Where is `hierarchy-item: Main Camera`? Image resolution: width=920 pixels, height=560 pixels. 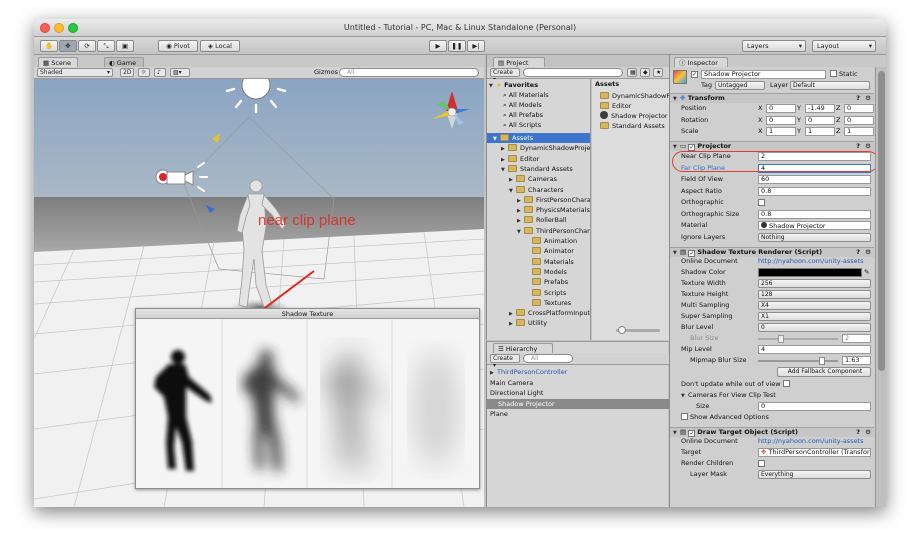 hierarchy-item: Main Camera is located at coordinates (578, 383).